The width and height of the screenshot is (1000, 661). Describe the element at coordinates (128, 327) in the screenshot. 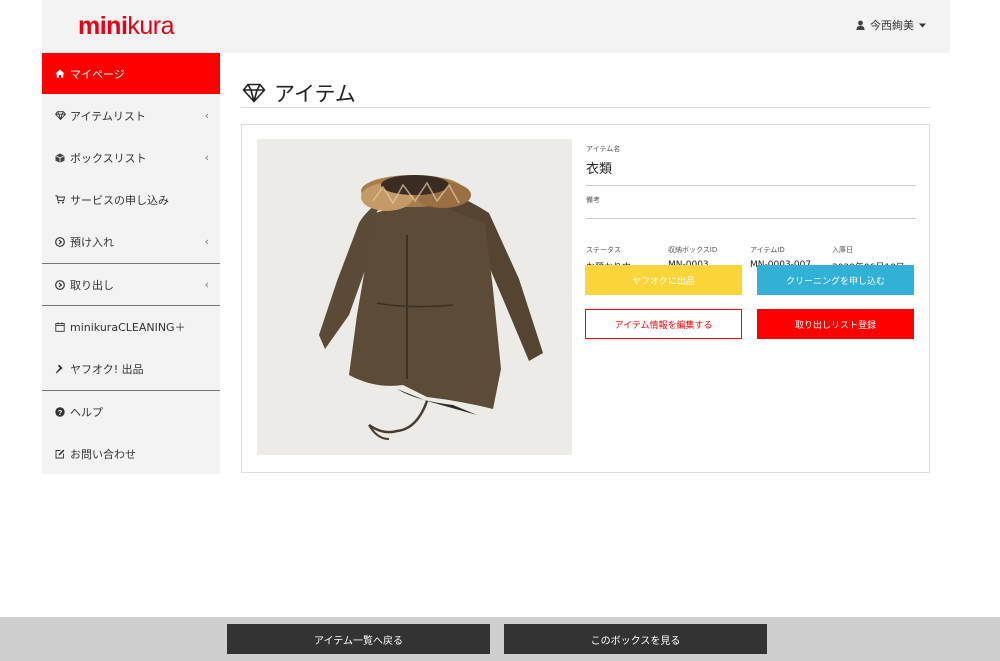

I see `sidebar-item-label: minikuraCLEANING＋` at that location.